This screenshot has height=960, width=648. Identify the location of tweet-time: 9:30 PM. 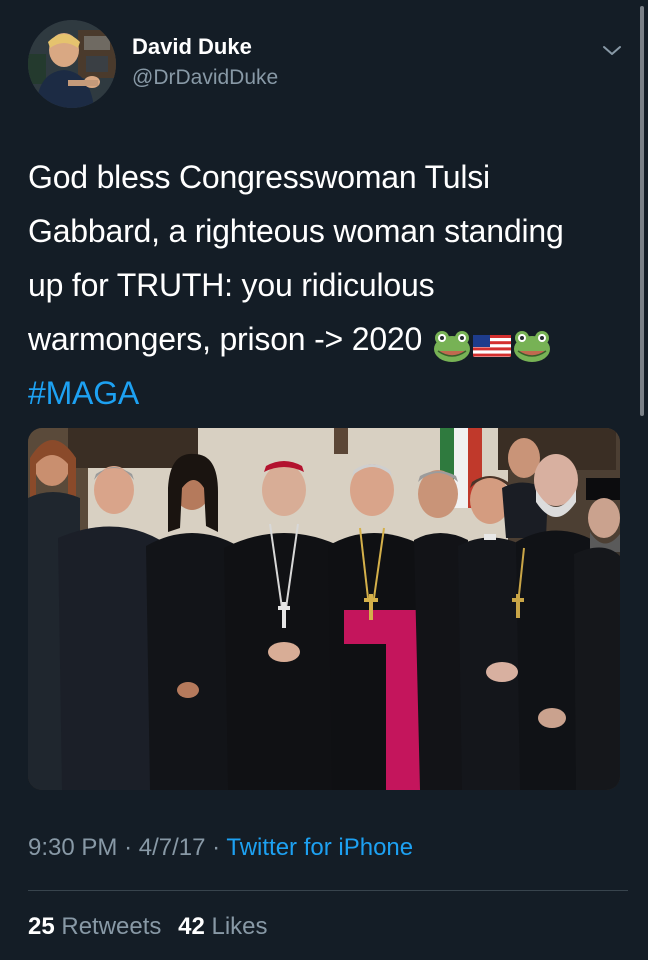
(72, 847).